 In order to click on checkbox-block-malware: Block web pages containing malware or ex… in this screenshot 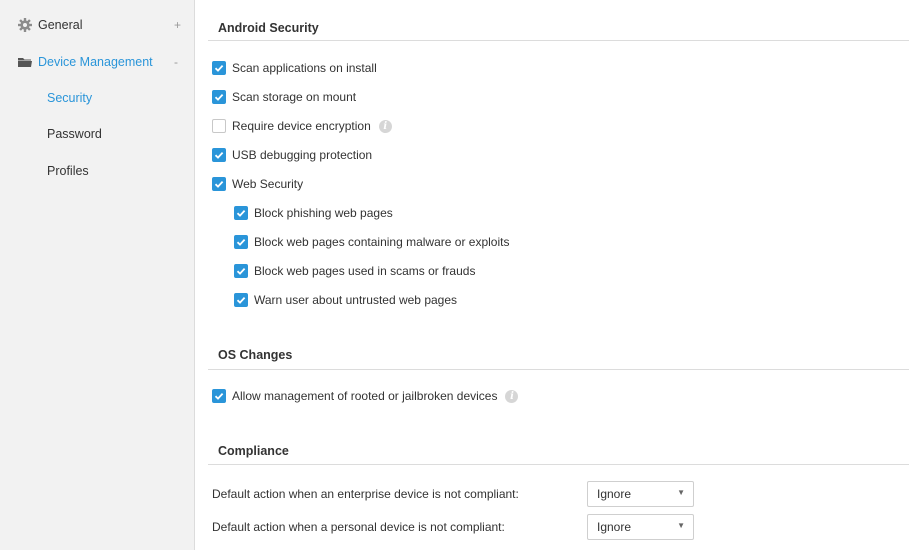, I will do `click(371, 242)`.